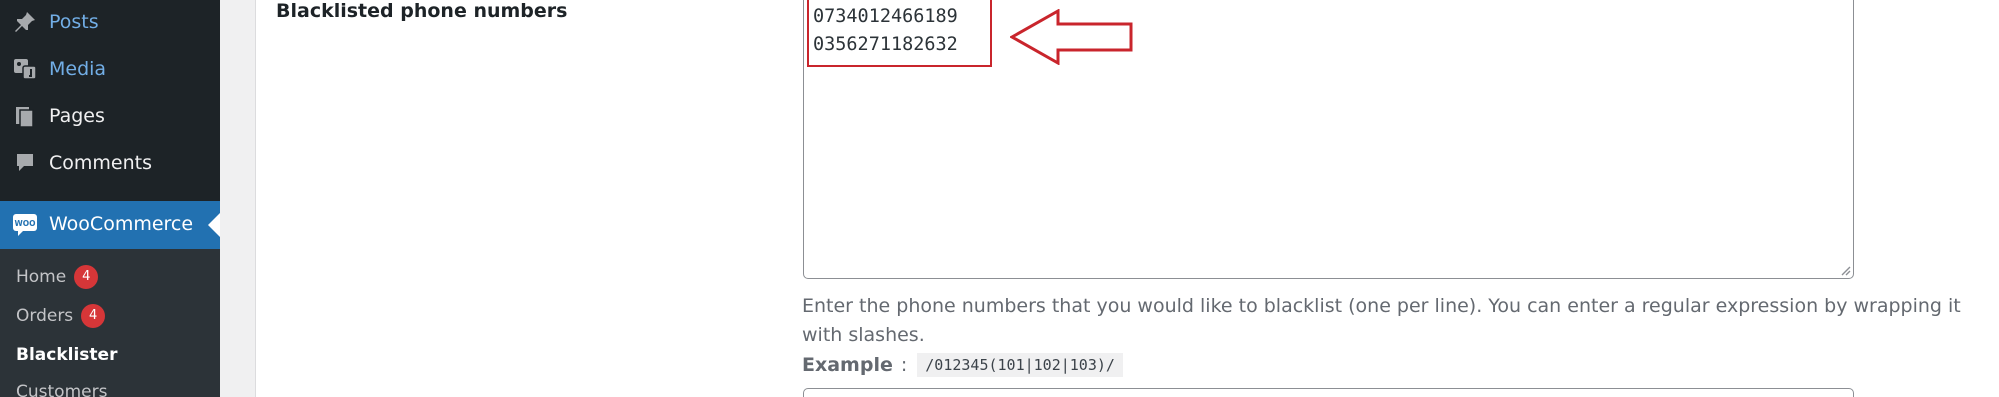 This screenshot has height=397, width=1999. I want to click on submenu-item-blacklister: Blacklister, so click(66, 355).